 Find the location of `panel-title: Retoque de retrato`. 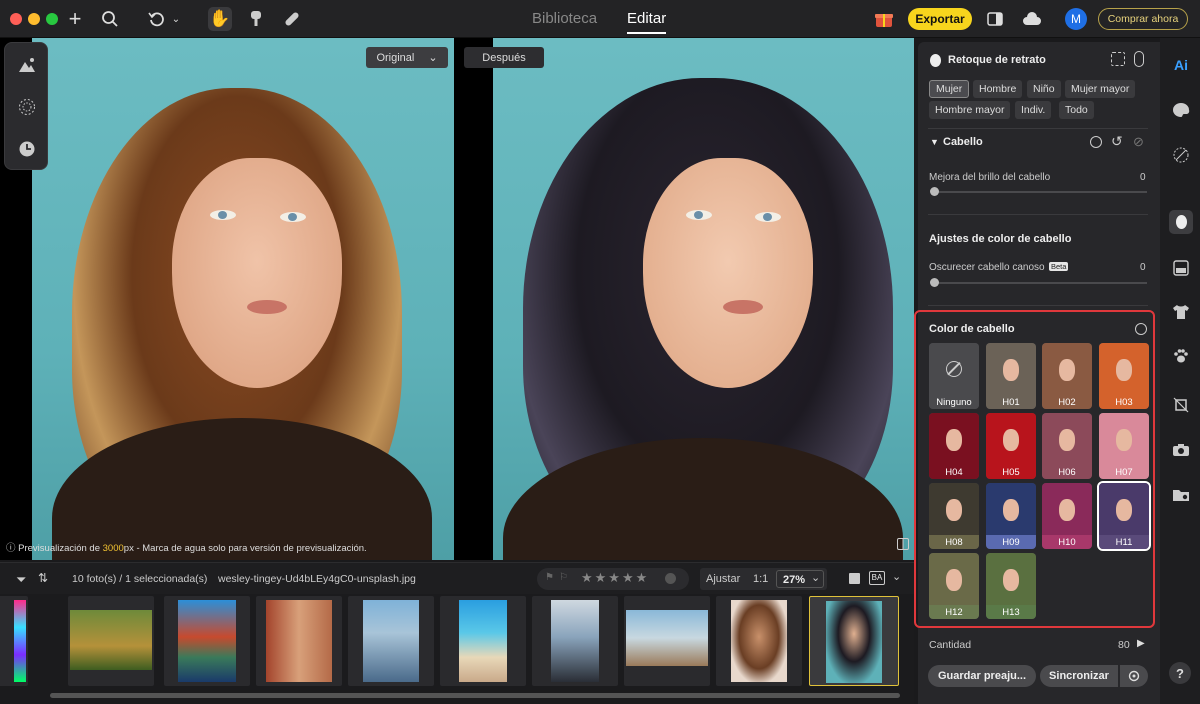

panel-title: Retoque de retrato is located at coordinates (997, 60).